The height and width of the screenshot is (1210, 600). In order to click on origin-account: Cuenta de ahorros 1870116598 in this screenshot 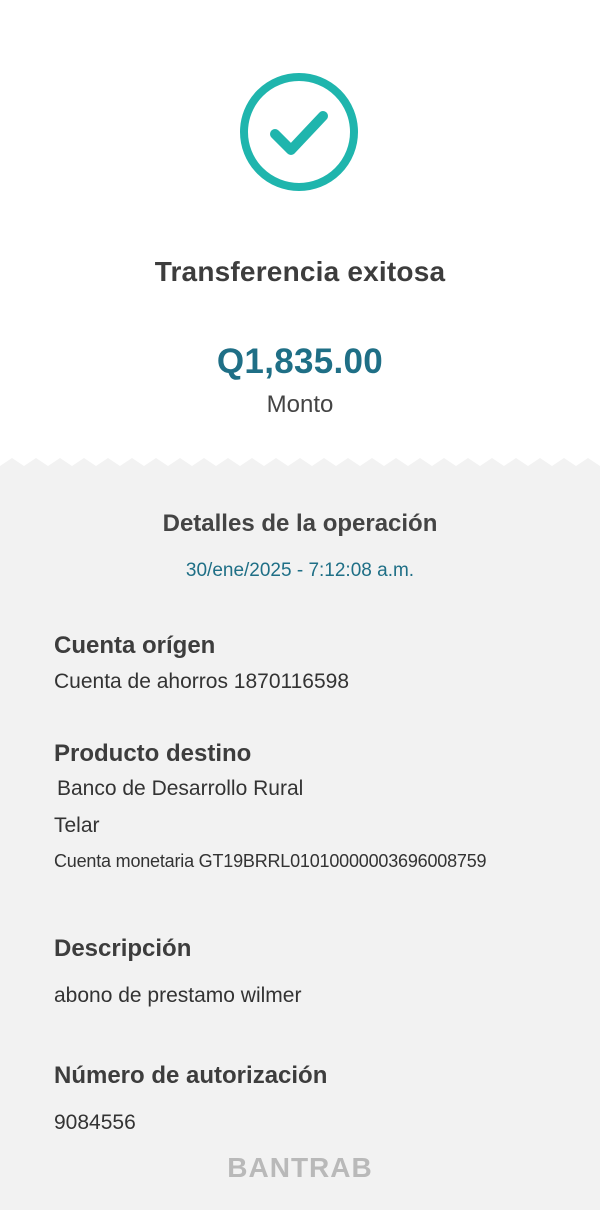, I will do `click(202, 681)`.